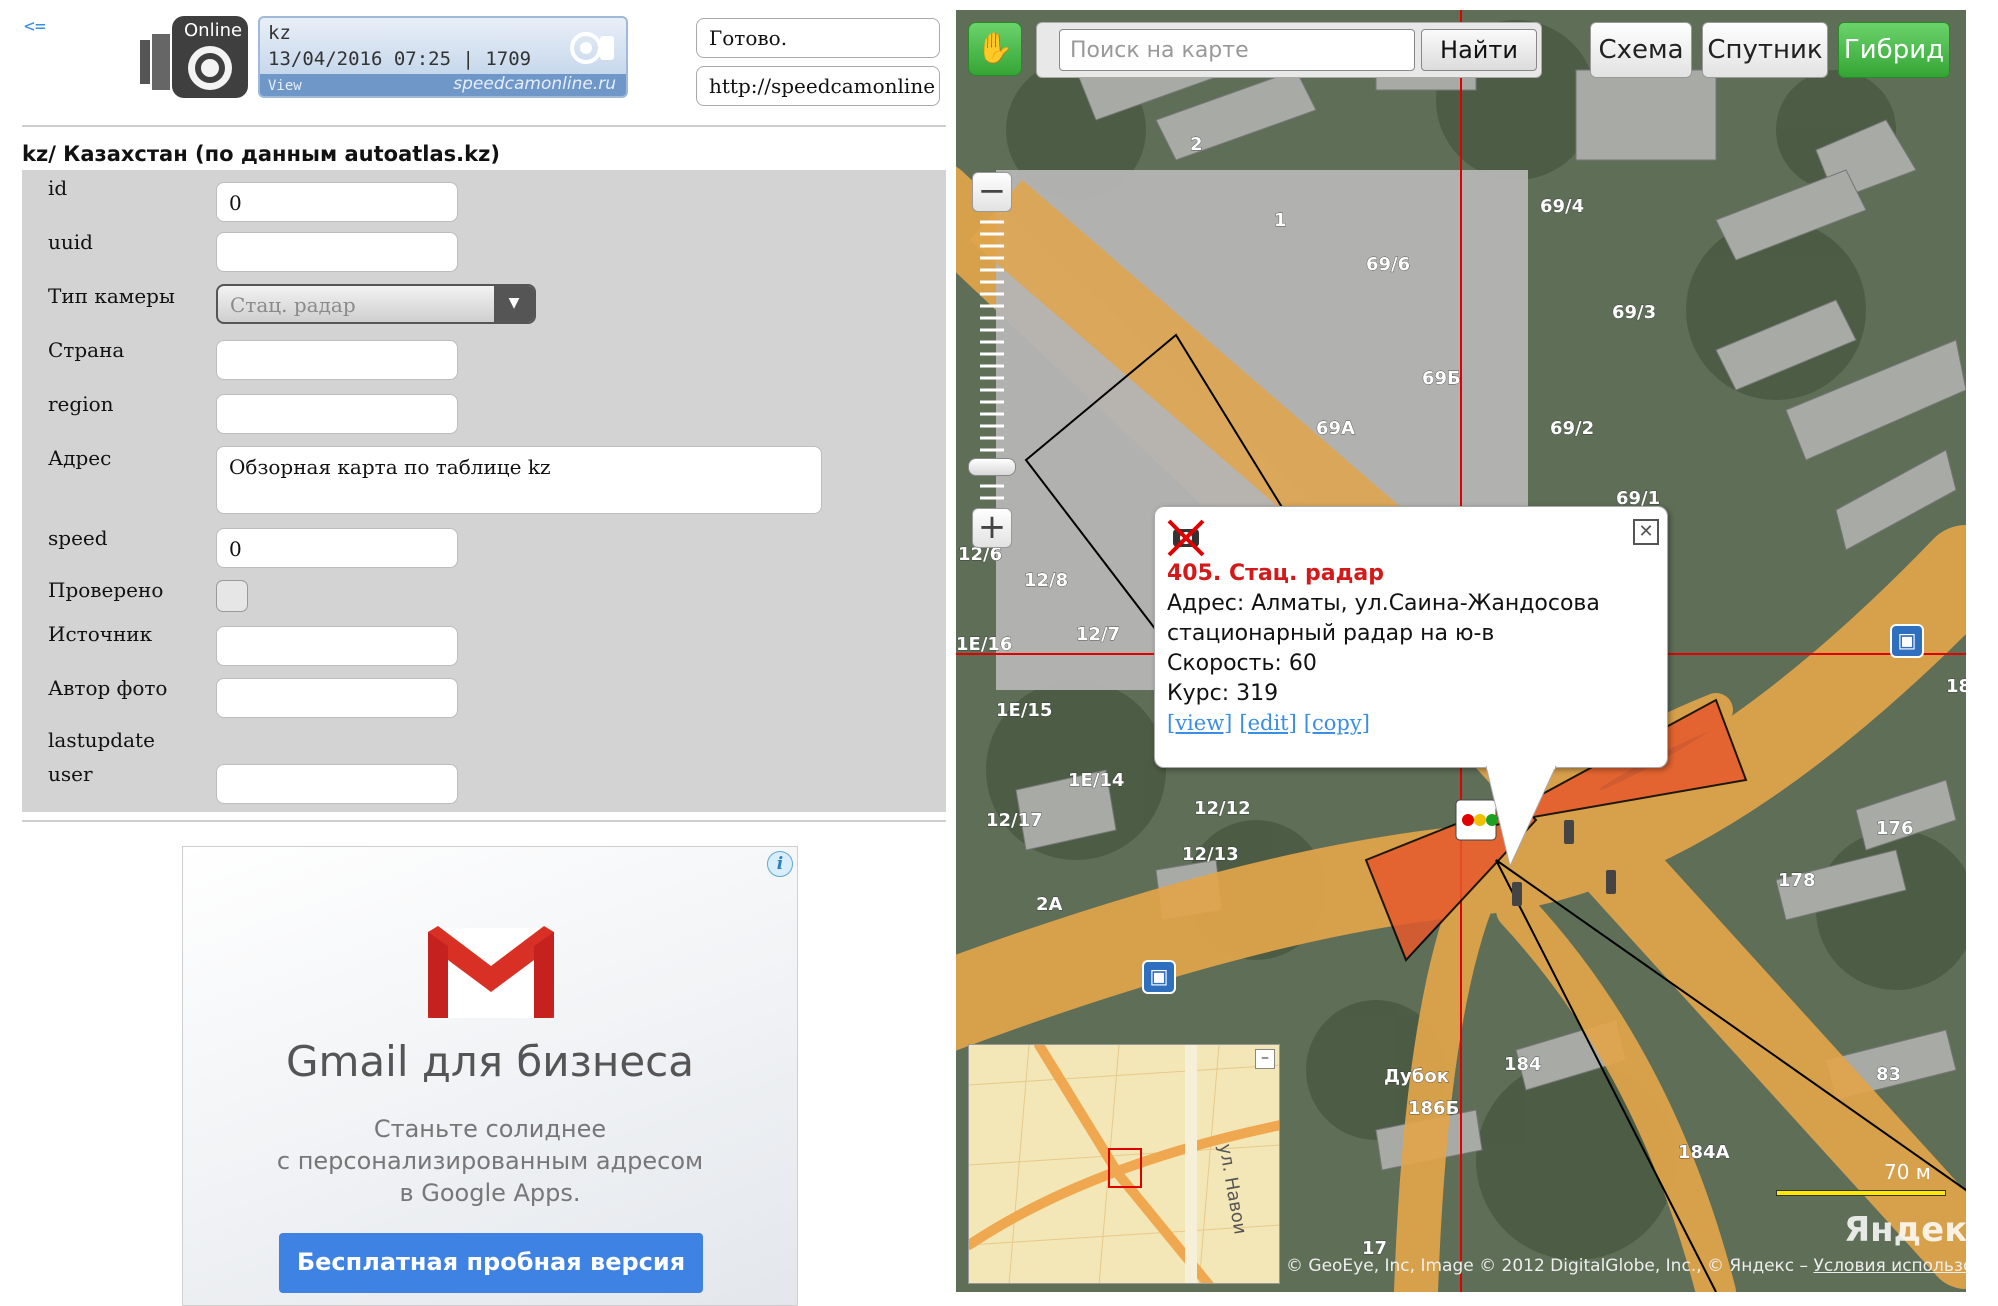 The height and width of the screenshot is (1306, 1998). I want to click on camera-icon, so click(592, 48).